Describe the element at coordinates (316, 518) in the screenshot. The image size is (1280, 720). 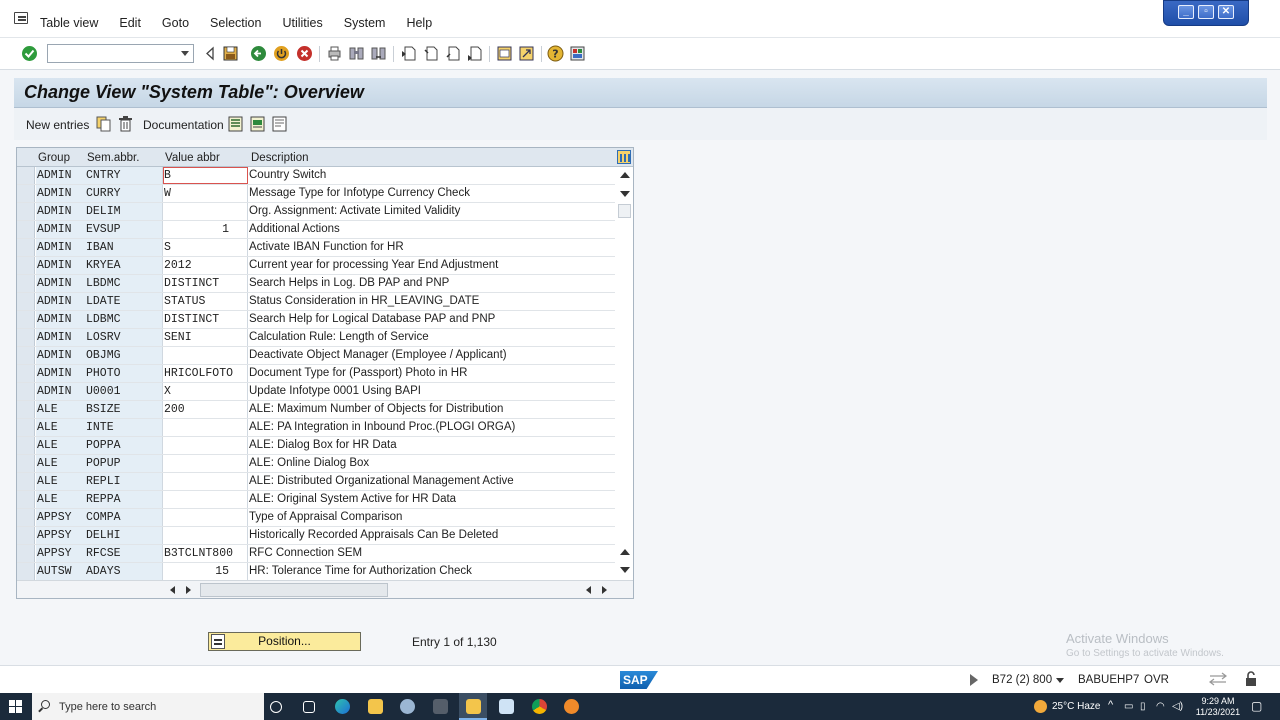
I see `table-row: APPSY COMPA Type of Appraisal Comparison` at that location.